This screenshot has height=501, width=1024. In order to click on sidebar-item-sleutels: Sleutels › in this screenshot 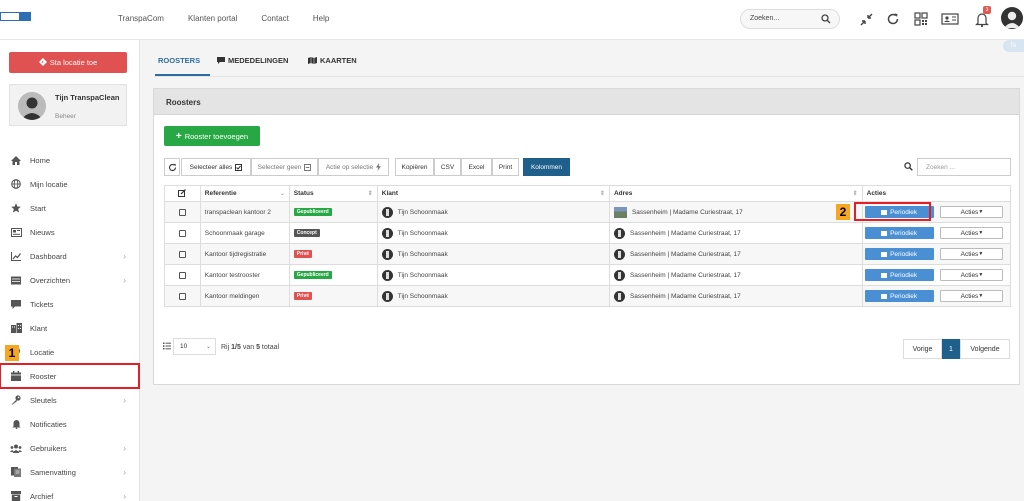, I will do `click(70, 400)`.